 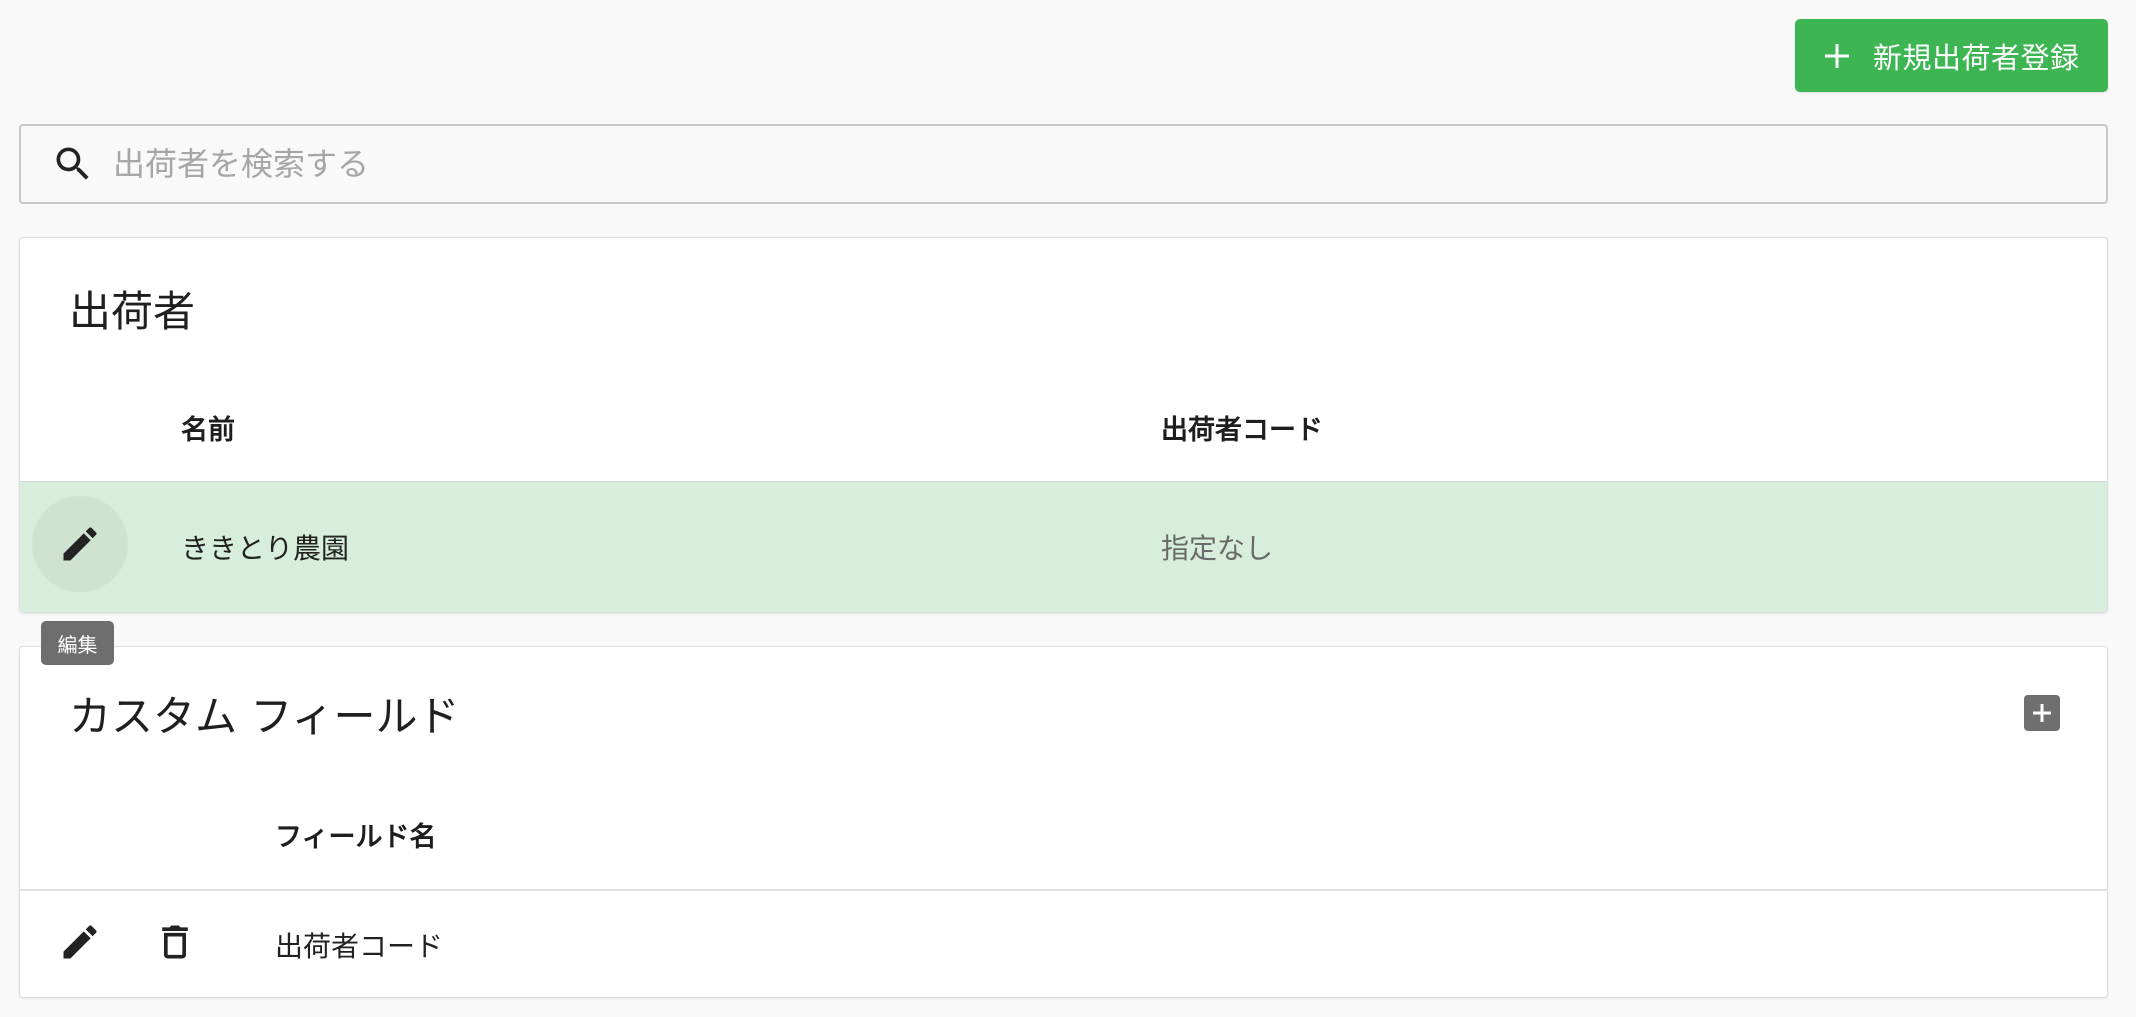 I want to click on custom-fields-title: カスタム フィールド, so click(x=264, y=716).